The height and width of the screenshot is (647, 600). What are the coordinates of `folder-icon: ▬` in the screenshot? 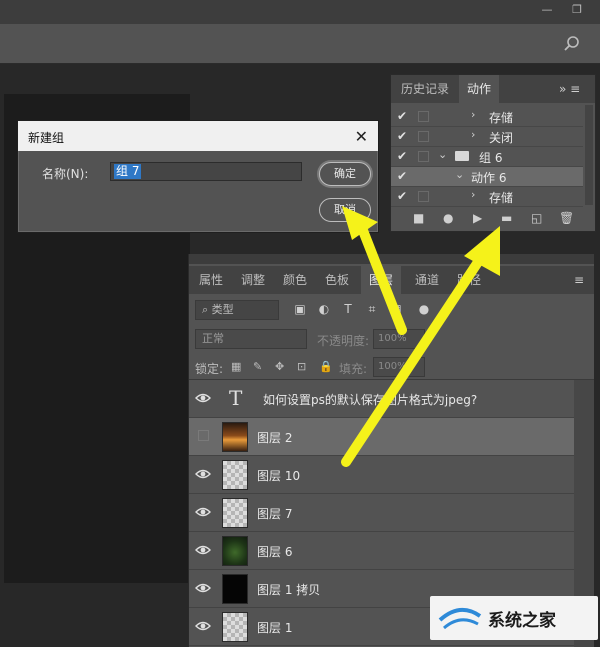 It's located at (506, 218).